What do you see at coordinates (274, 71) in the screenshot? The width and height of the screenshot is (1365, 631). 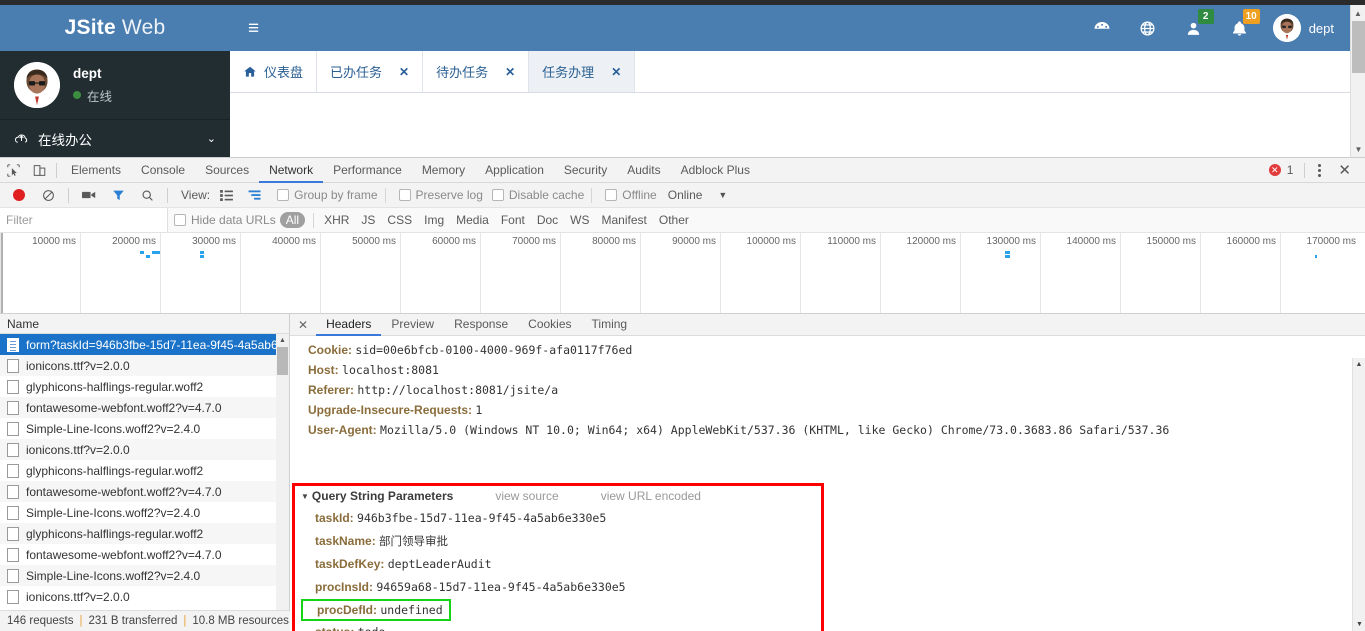 I see `tab-dashboard: 仪表盘` at bounding box center [274, 71].